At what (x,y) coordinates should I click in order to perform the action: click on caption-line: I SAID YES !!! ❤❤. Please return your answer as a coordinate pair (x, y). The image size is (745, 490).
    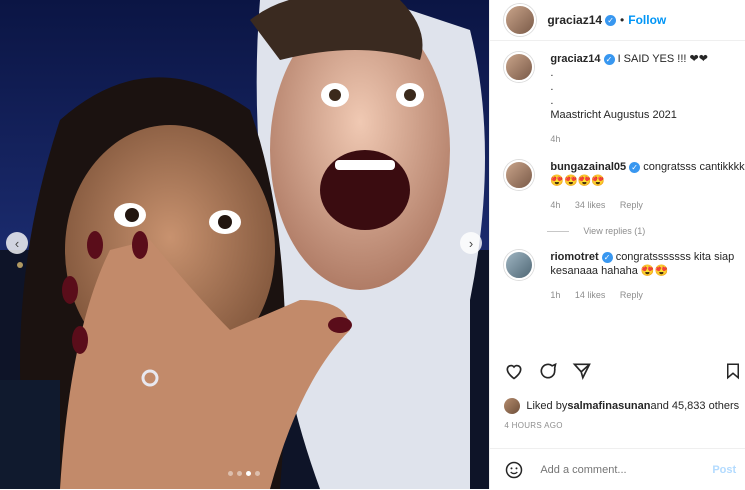
    Looking at the image, I should click on (662, 59).